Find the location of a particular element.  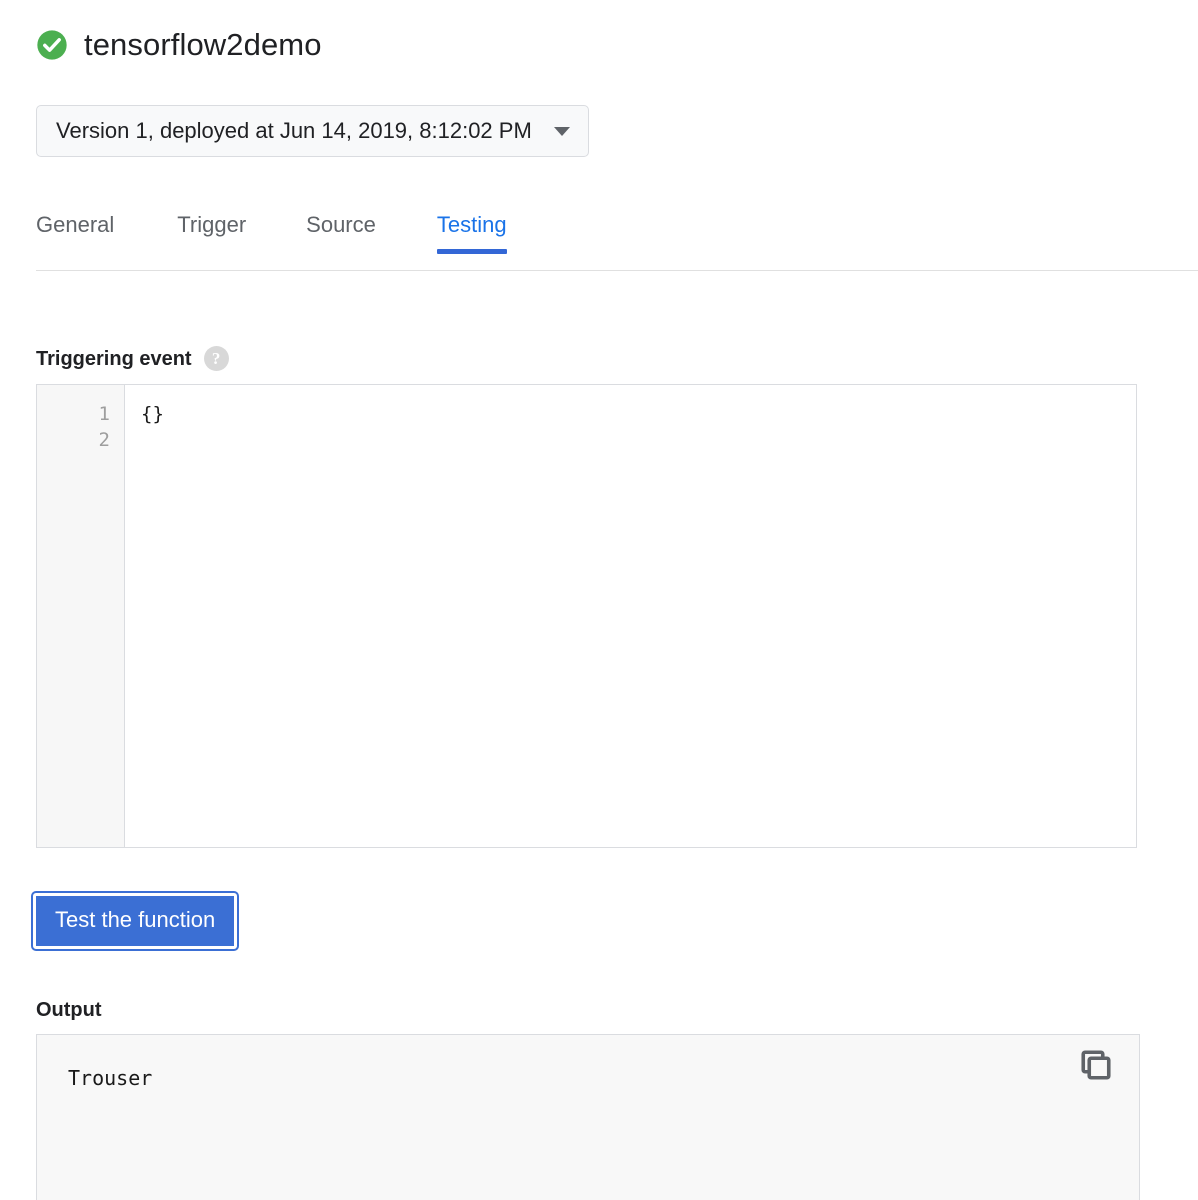

check-circle-icon is located at coordinates (52, 45).